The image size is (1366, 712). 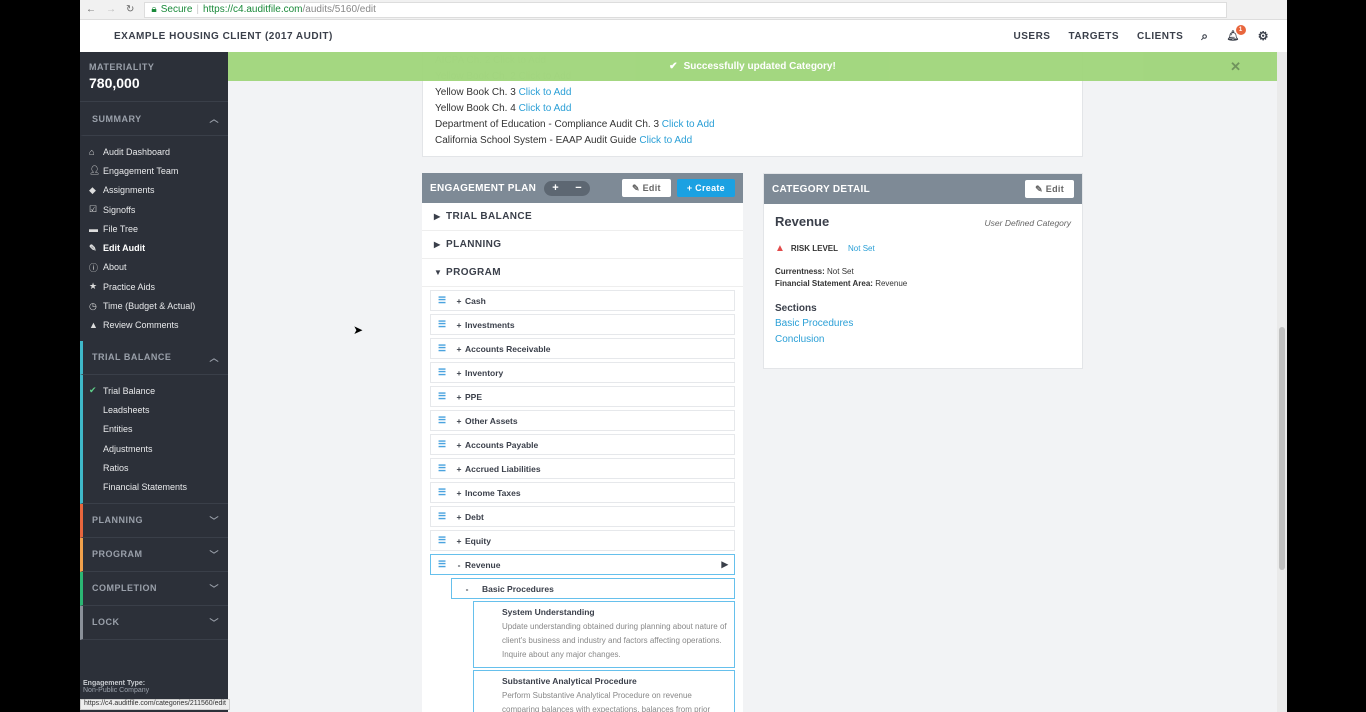 I want to click on plan-group: ▶ PLANNING, so click(x=582, y=245).